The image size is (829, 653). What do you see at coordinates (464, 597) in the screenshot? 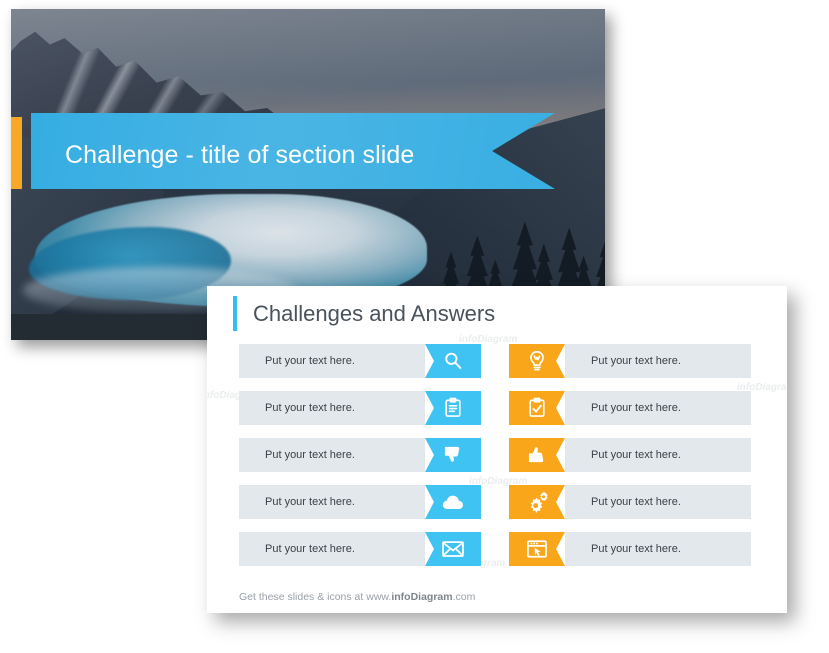
I see `footer-suffix: .com` at bounding box center [464, 597].